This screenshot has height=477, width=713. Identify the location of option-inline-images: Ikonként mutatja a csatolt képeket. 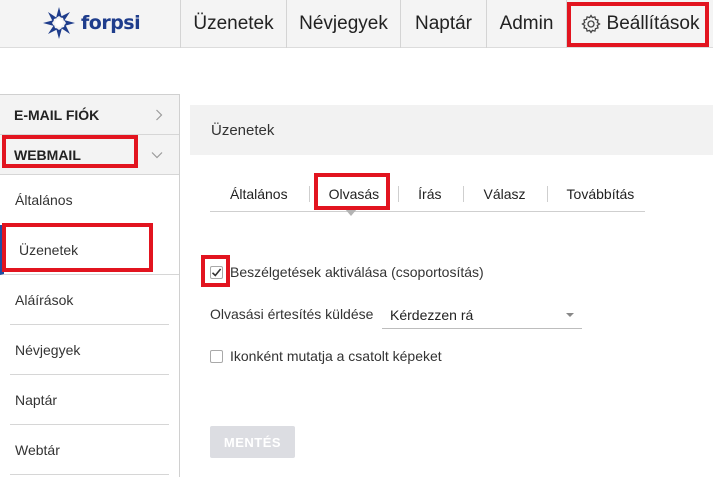
(326, 356).